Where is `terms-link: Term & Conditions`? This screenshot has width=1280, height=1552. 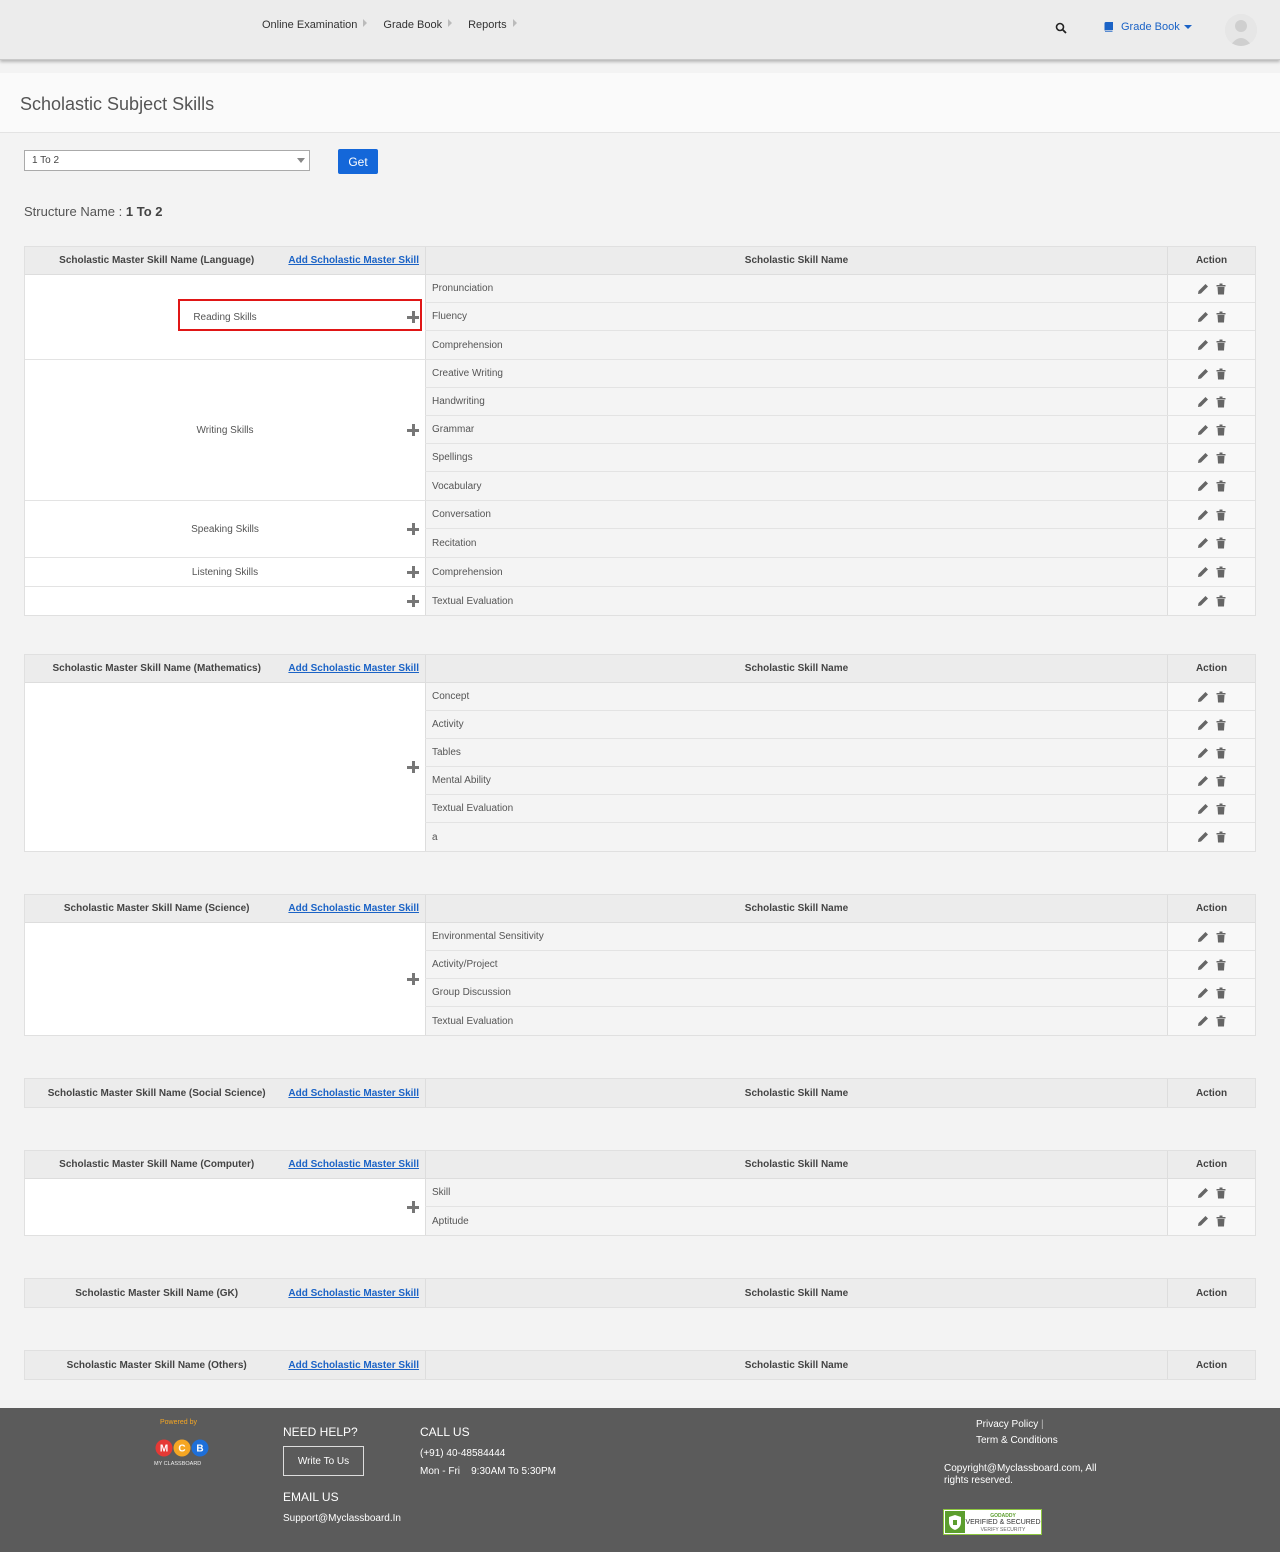
terms-link: Term & Conditions is located at coordinates (1017, 1440).